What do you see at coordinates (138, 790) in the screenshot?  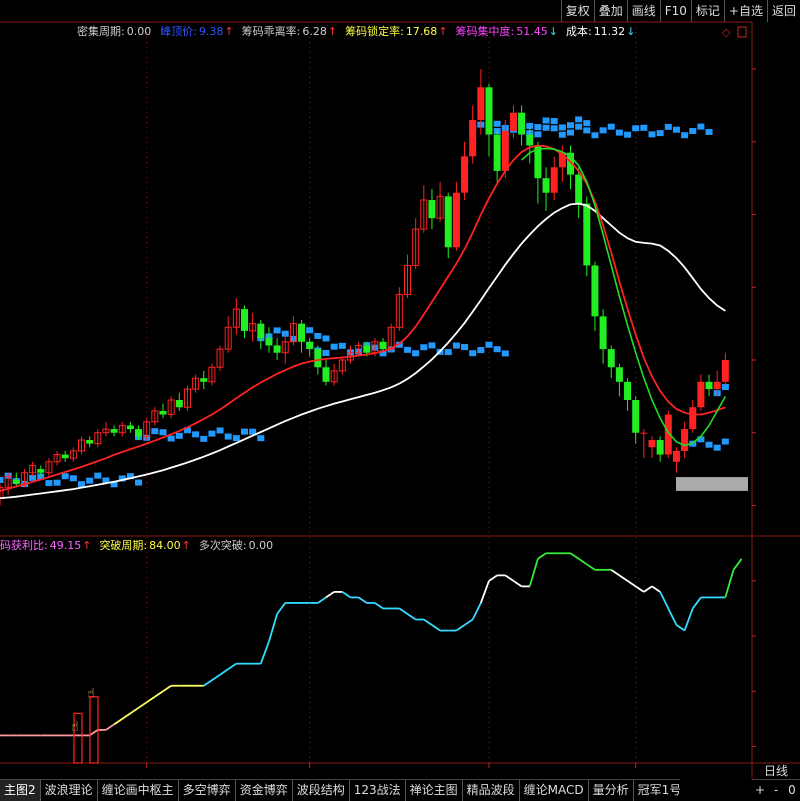 I see `indicator-tab: 缠论画中枢主` at bounding box center [138, 790].